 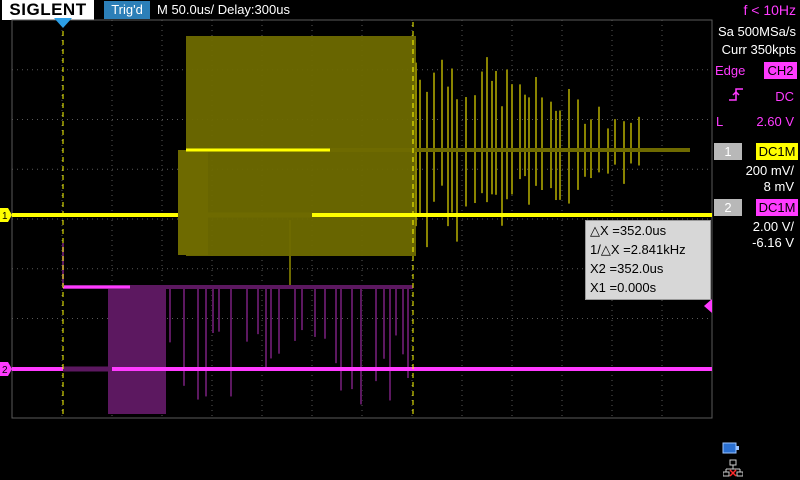 I want to click on ch2-burst-core, so click(x=137, y=350).